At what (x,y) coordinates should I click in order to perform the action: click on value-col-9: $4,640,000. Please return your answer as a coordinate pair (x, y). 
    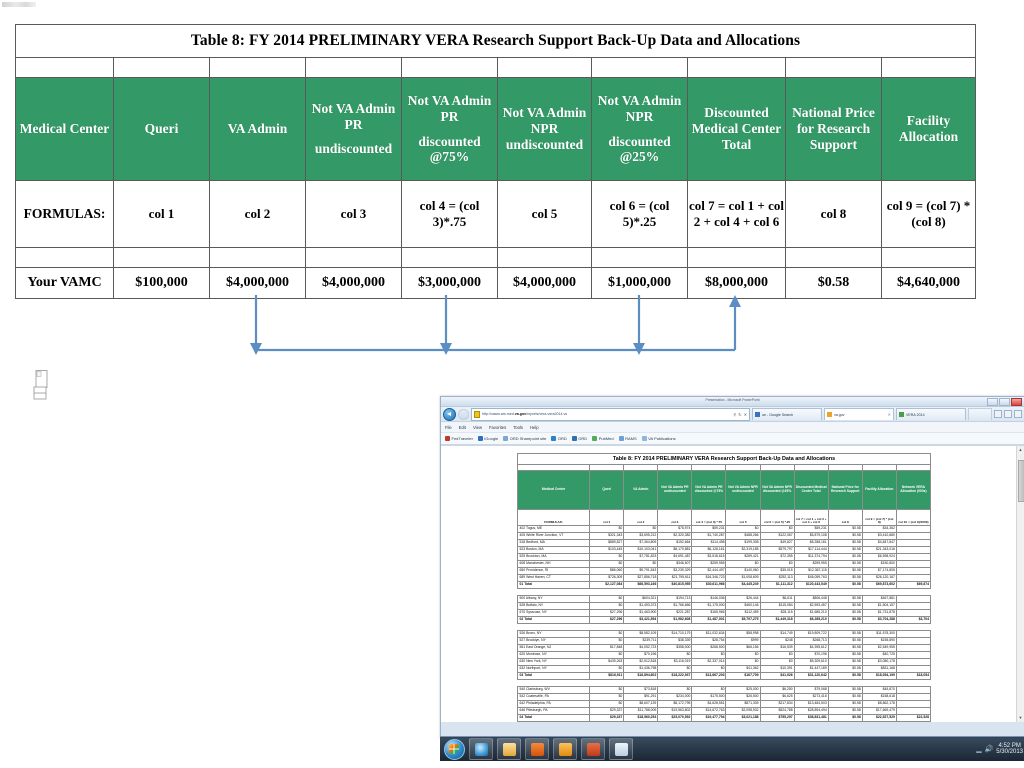
    Looking at the image, I should click on (928, 283).